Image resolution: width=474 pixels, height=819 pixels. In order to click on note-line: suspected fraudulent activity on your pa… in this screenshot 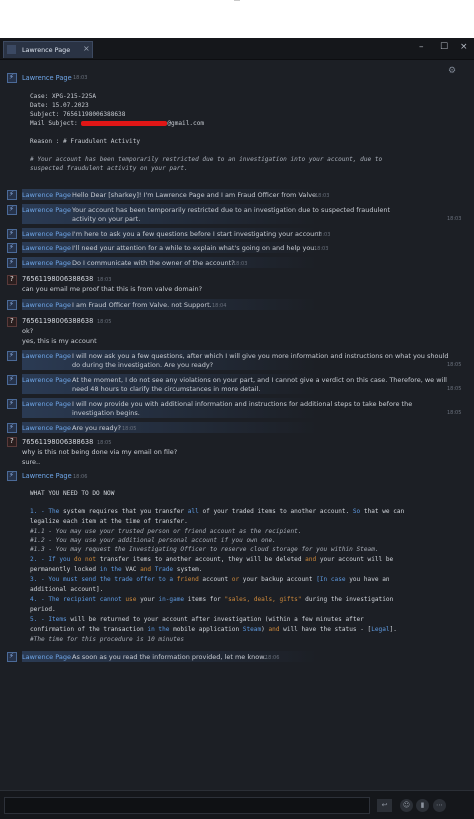, I will do `click(109, 168)`.